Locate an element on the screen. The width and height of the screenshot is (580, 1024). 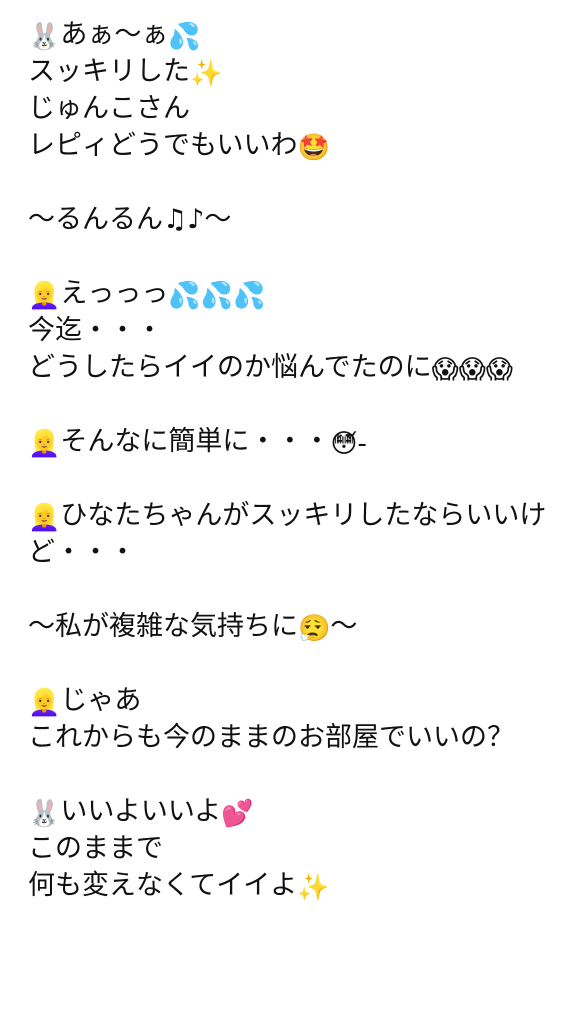
text-line: どうしたらイイのか悩んでたのに😱😱😱 is located at coordinates (298, 367).